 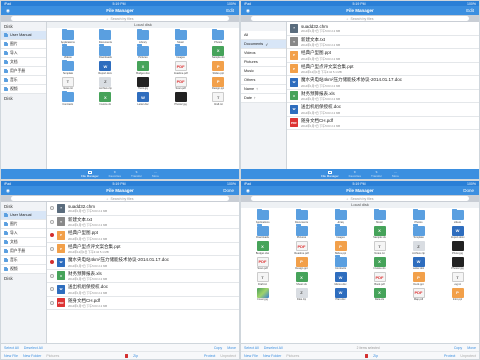 I want to click on tab-favorites: ★ Favorites, so click(x=115, y=174).